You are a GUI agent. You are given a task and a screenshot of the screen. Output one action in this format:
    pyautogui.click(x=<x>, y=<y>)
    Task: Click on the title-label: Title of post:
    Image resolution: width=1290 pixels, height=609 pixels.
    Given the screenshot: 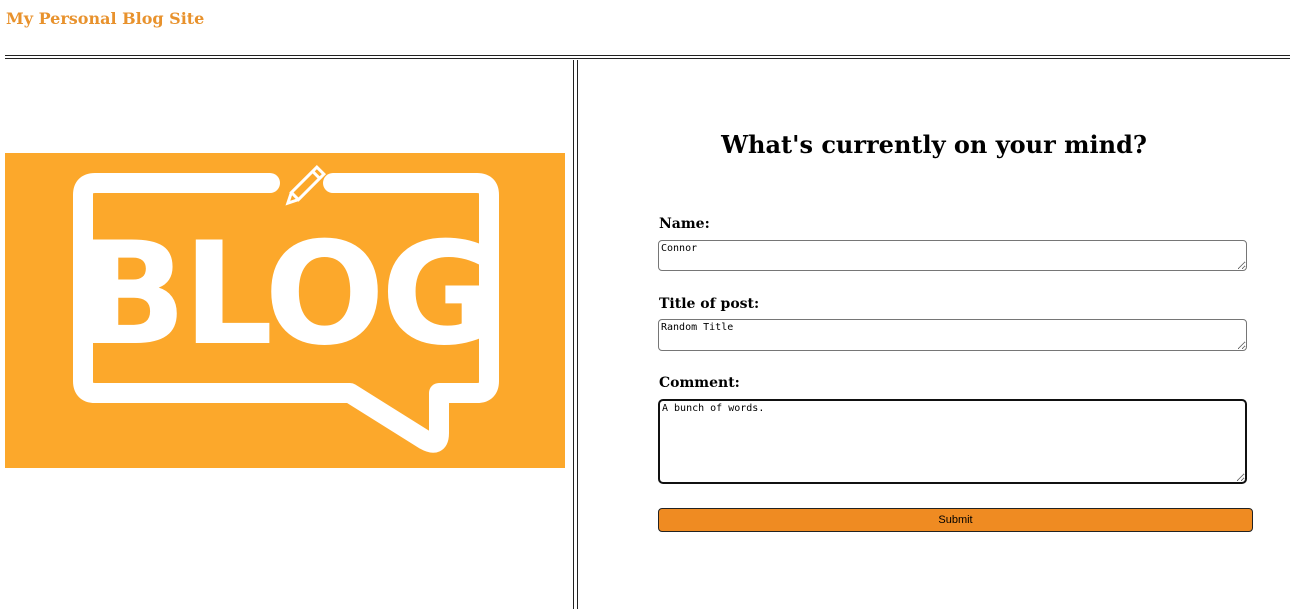 What is the action you would take?
    pyautogui.click(x=709, y=304)
    